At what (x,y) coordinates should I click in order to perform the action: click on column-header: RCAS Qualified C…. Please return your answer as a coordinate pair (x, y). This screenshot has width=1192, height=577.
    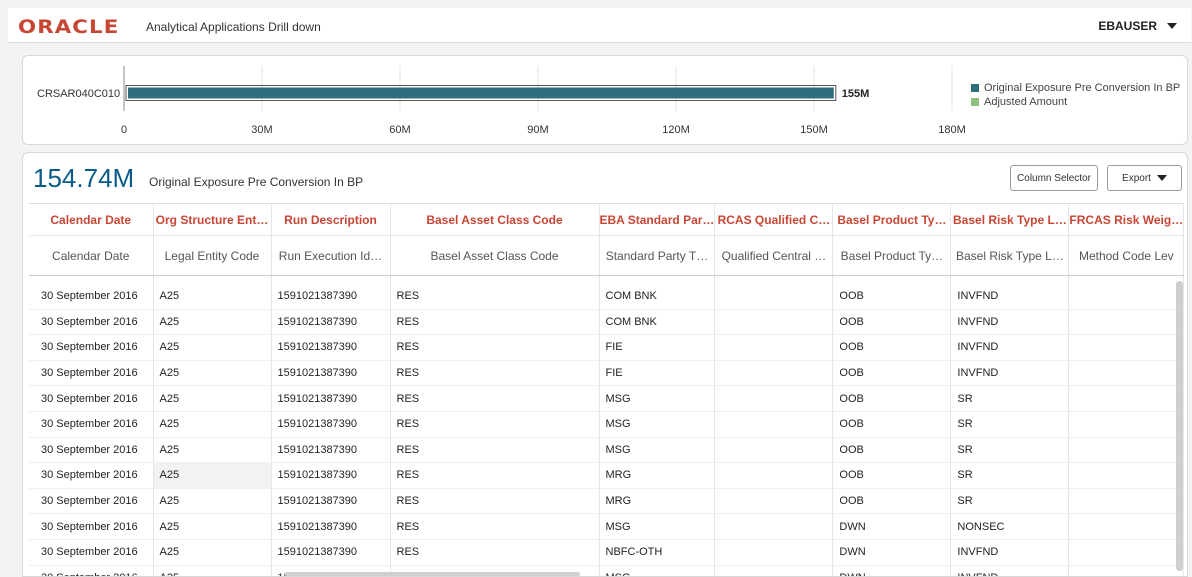
    Looking at the image, I should click on (774, 219).